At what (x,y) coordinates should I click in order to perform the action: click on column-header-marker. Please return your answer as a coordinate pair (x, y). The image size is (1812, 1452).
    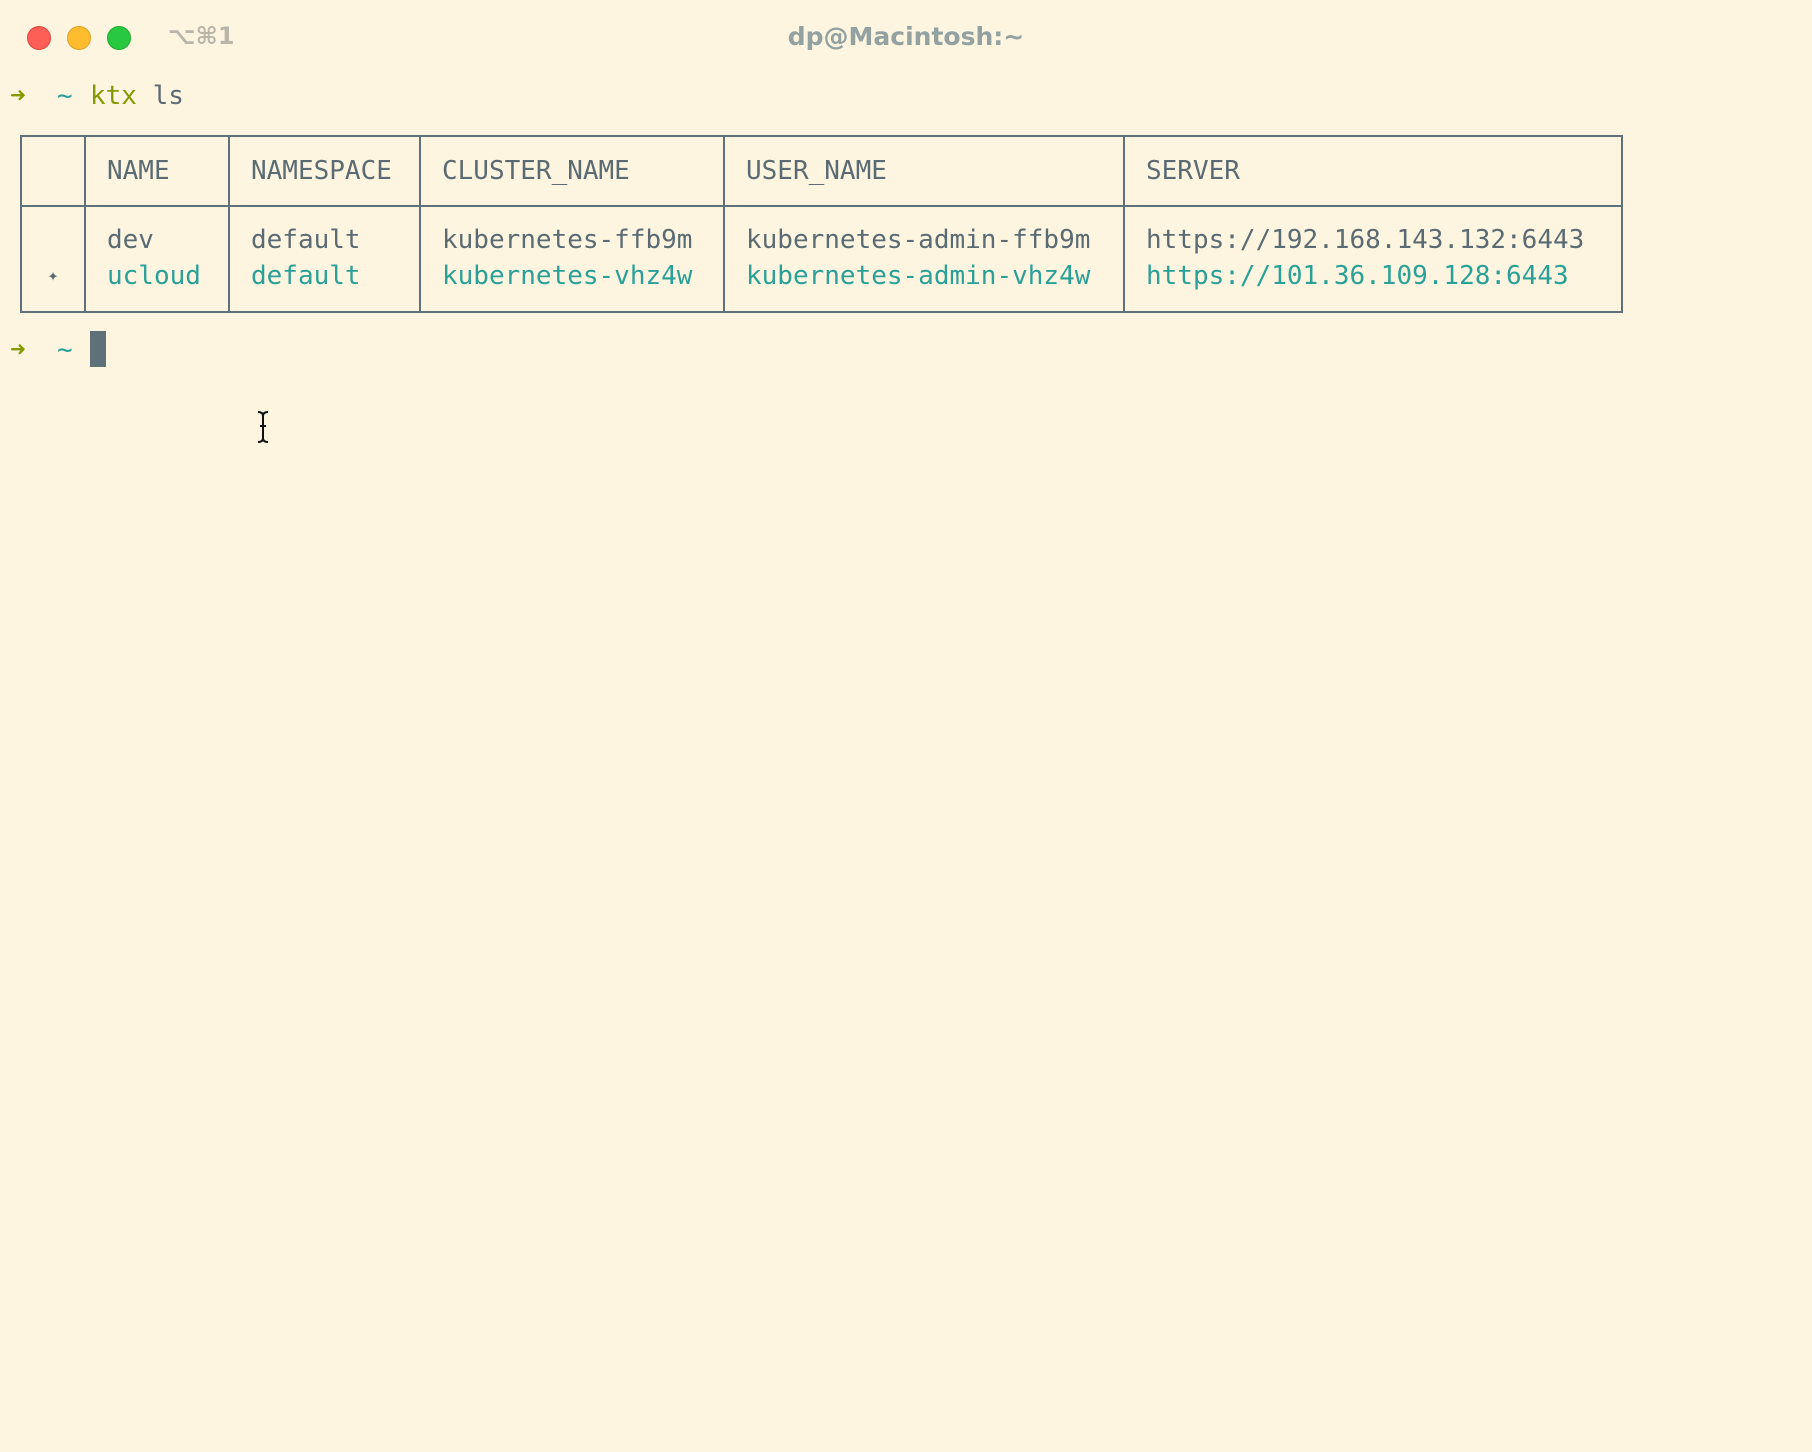
    Looking at the image, I should click on (53, 171).